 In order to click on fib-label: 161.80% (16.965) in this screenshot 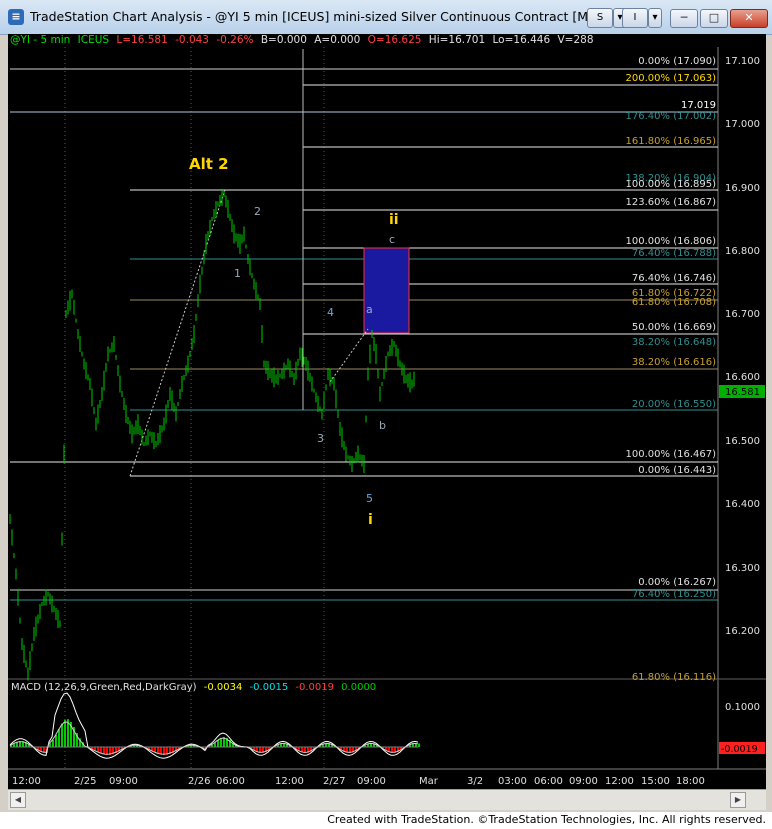, I will do `click(671, 141)`.